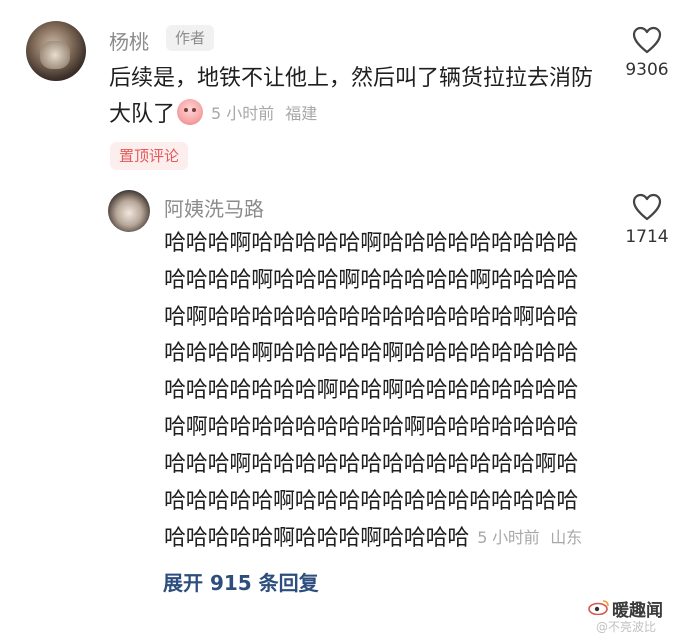  I want to click on like-count: 9306, so click(647, 70).